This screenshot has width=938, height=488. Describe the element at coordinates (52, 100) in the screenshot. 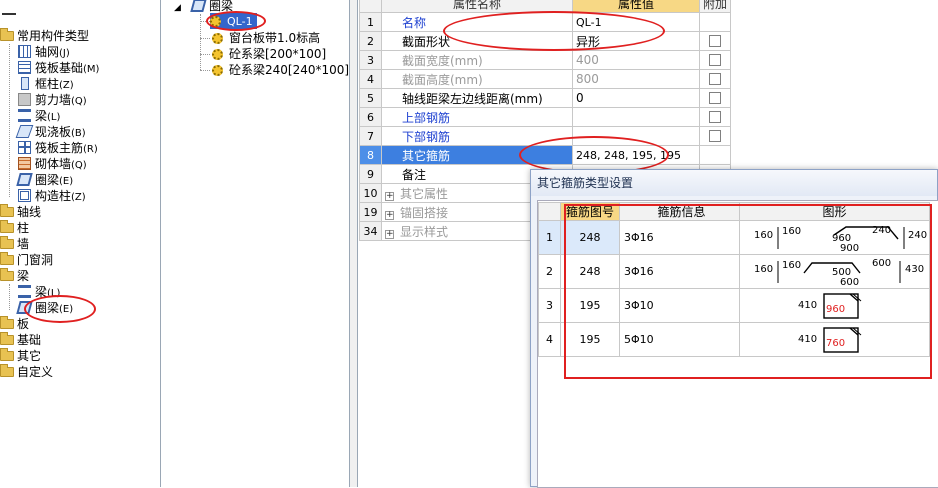

I see `tree-item-shear-wall: 剪力墙(Q)` at that location.